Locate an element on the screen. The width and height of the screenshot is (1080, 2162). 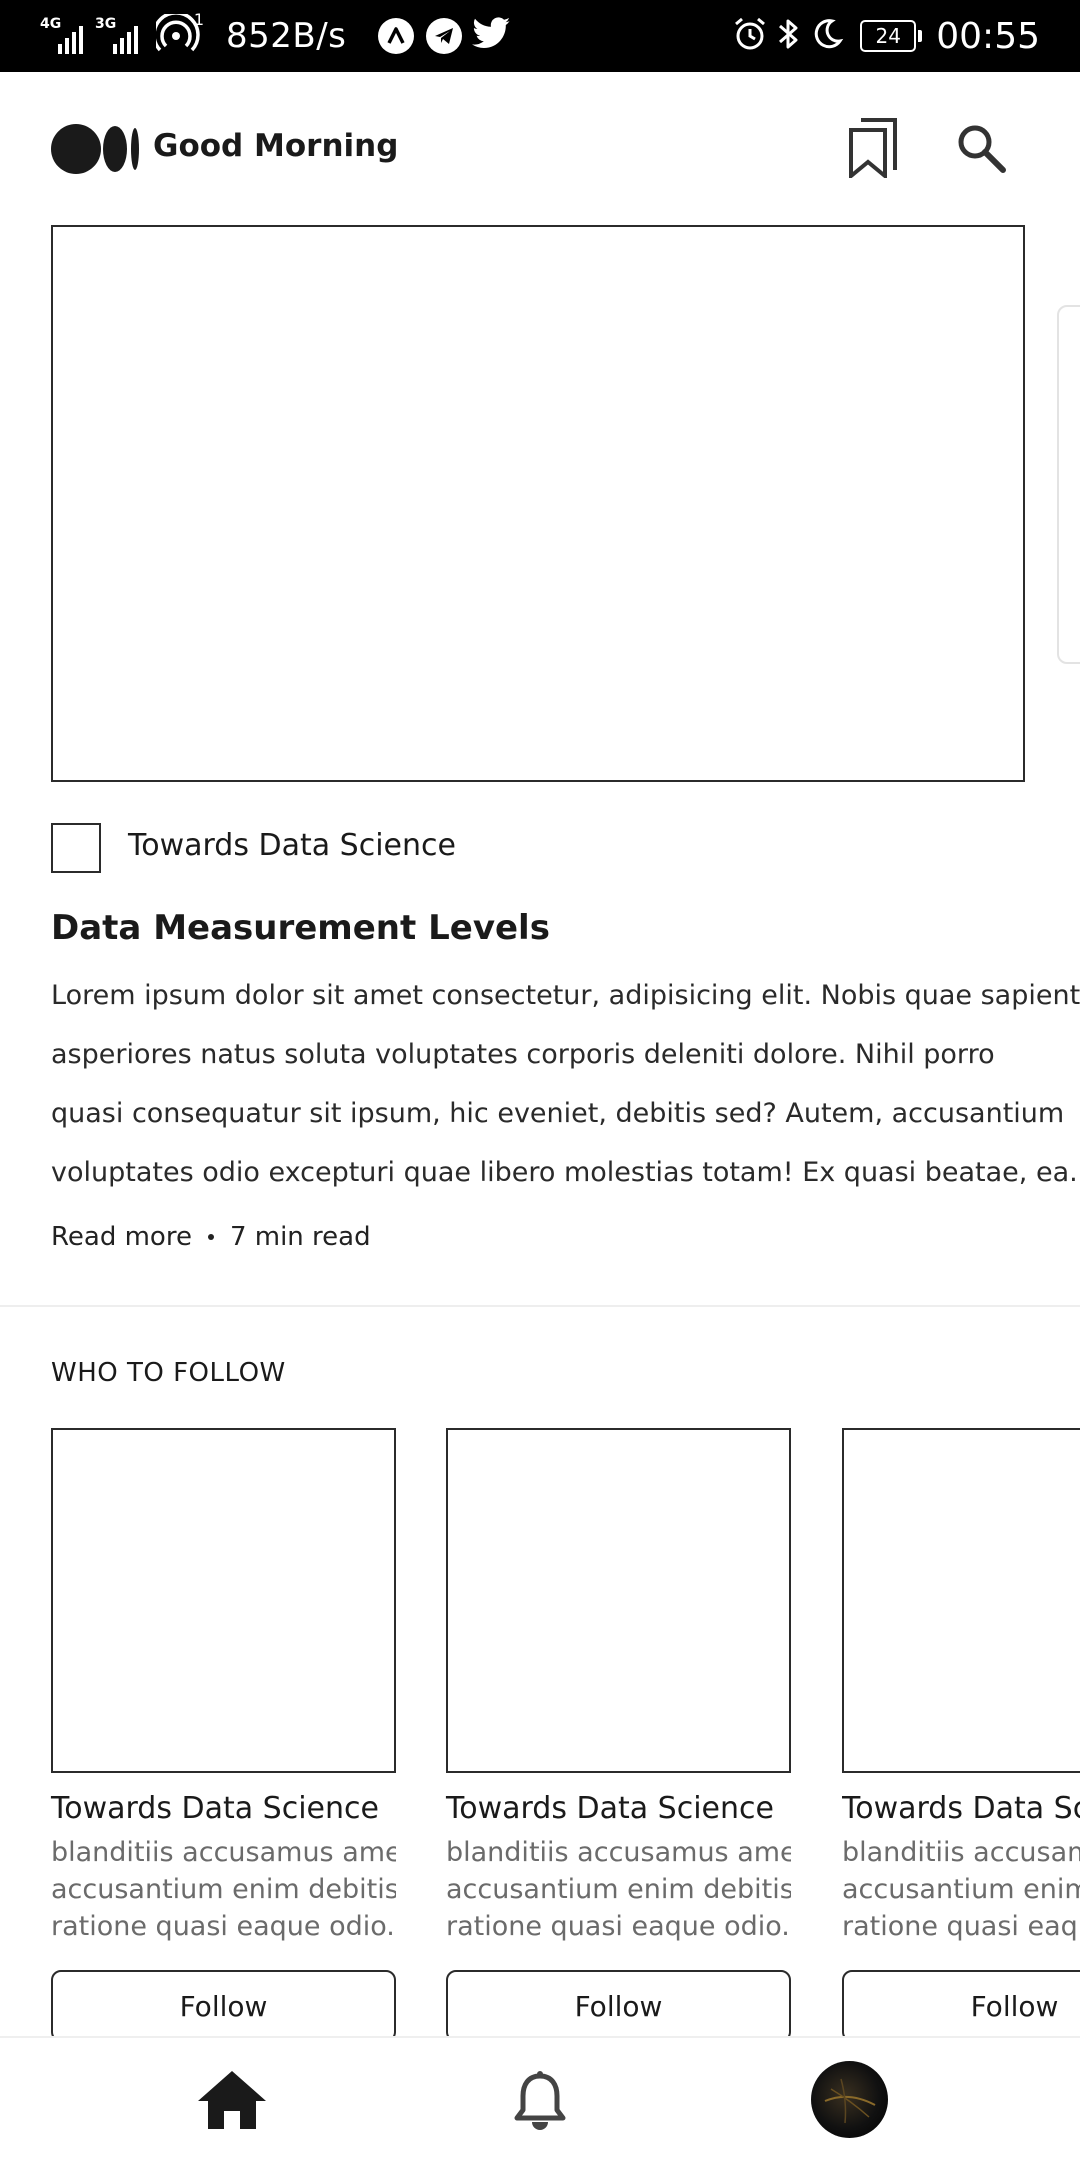
battery-icon: 24 is located at coordinates (891, 36).